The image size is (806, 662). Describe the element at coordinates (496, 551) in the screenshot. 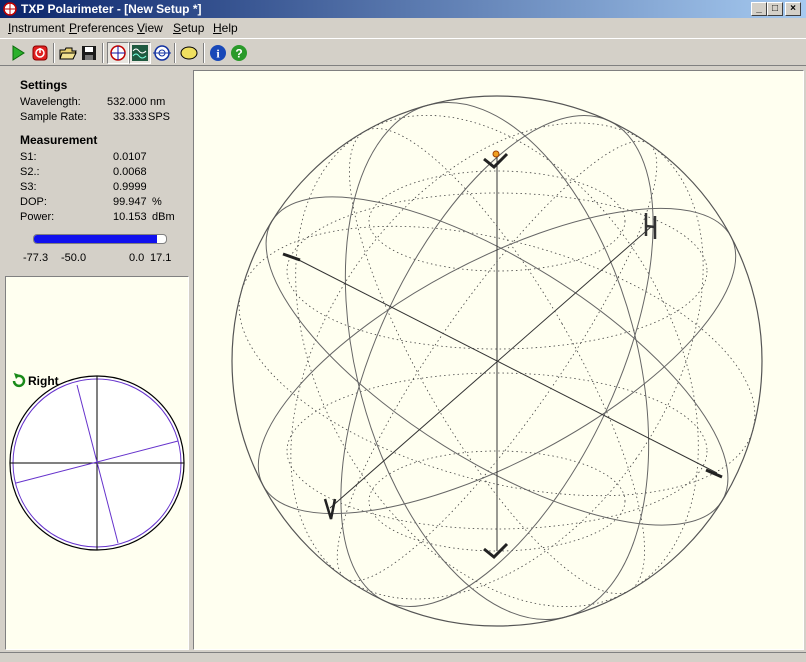

I see `bottom-marker` at that location.